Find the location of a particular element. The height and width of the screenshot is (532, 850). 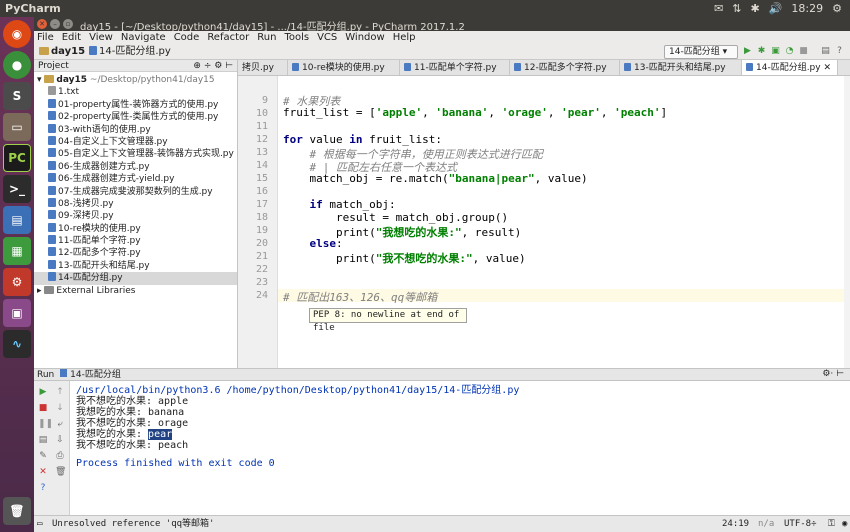

tree-file-item: 12-匹配多个字符.py is located at coordinates (135, 253).